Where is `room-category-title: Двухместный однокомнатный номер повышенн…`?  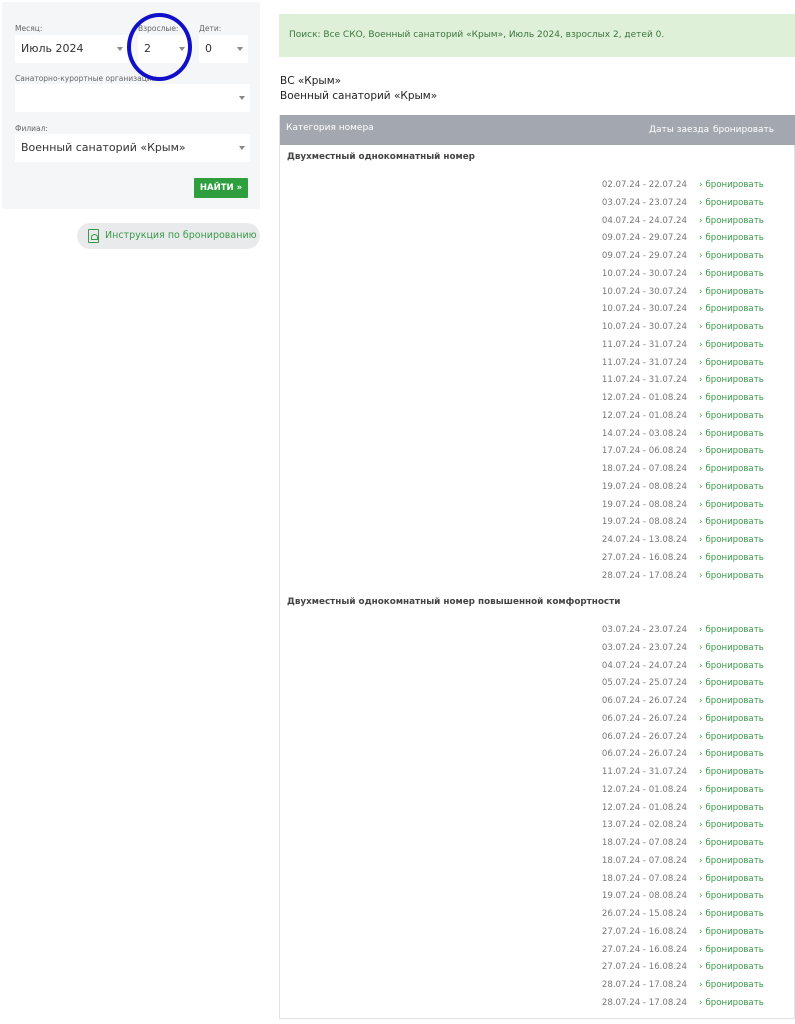 room-category-title: Двухместный однокомнатный номер повышенн… is located at coordinates (454, 602).